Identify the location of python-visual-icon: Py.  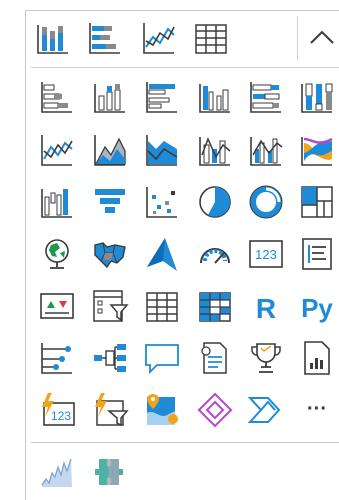
(317, 306).